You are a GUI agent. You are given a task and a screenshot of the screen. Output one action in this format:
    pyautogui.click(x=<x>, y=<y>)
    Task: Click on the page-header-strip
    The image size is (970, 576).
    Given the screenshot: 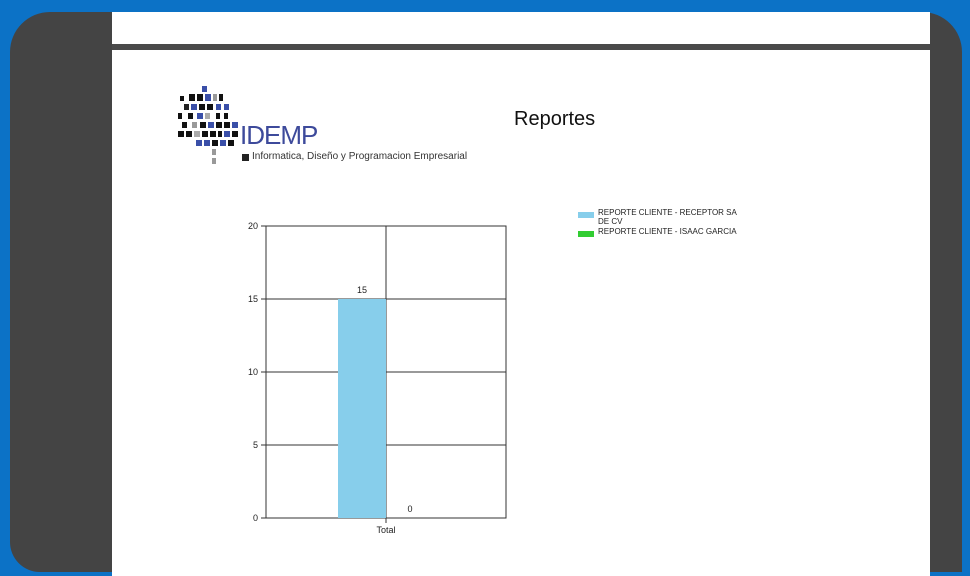 What is the action you would take?
    pyautogui.click(x=521, y=28)
    